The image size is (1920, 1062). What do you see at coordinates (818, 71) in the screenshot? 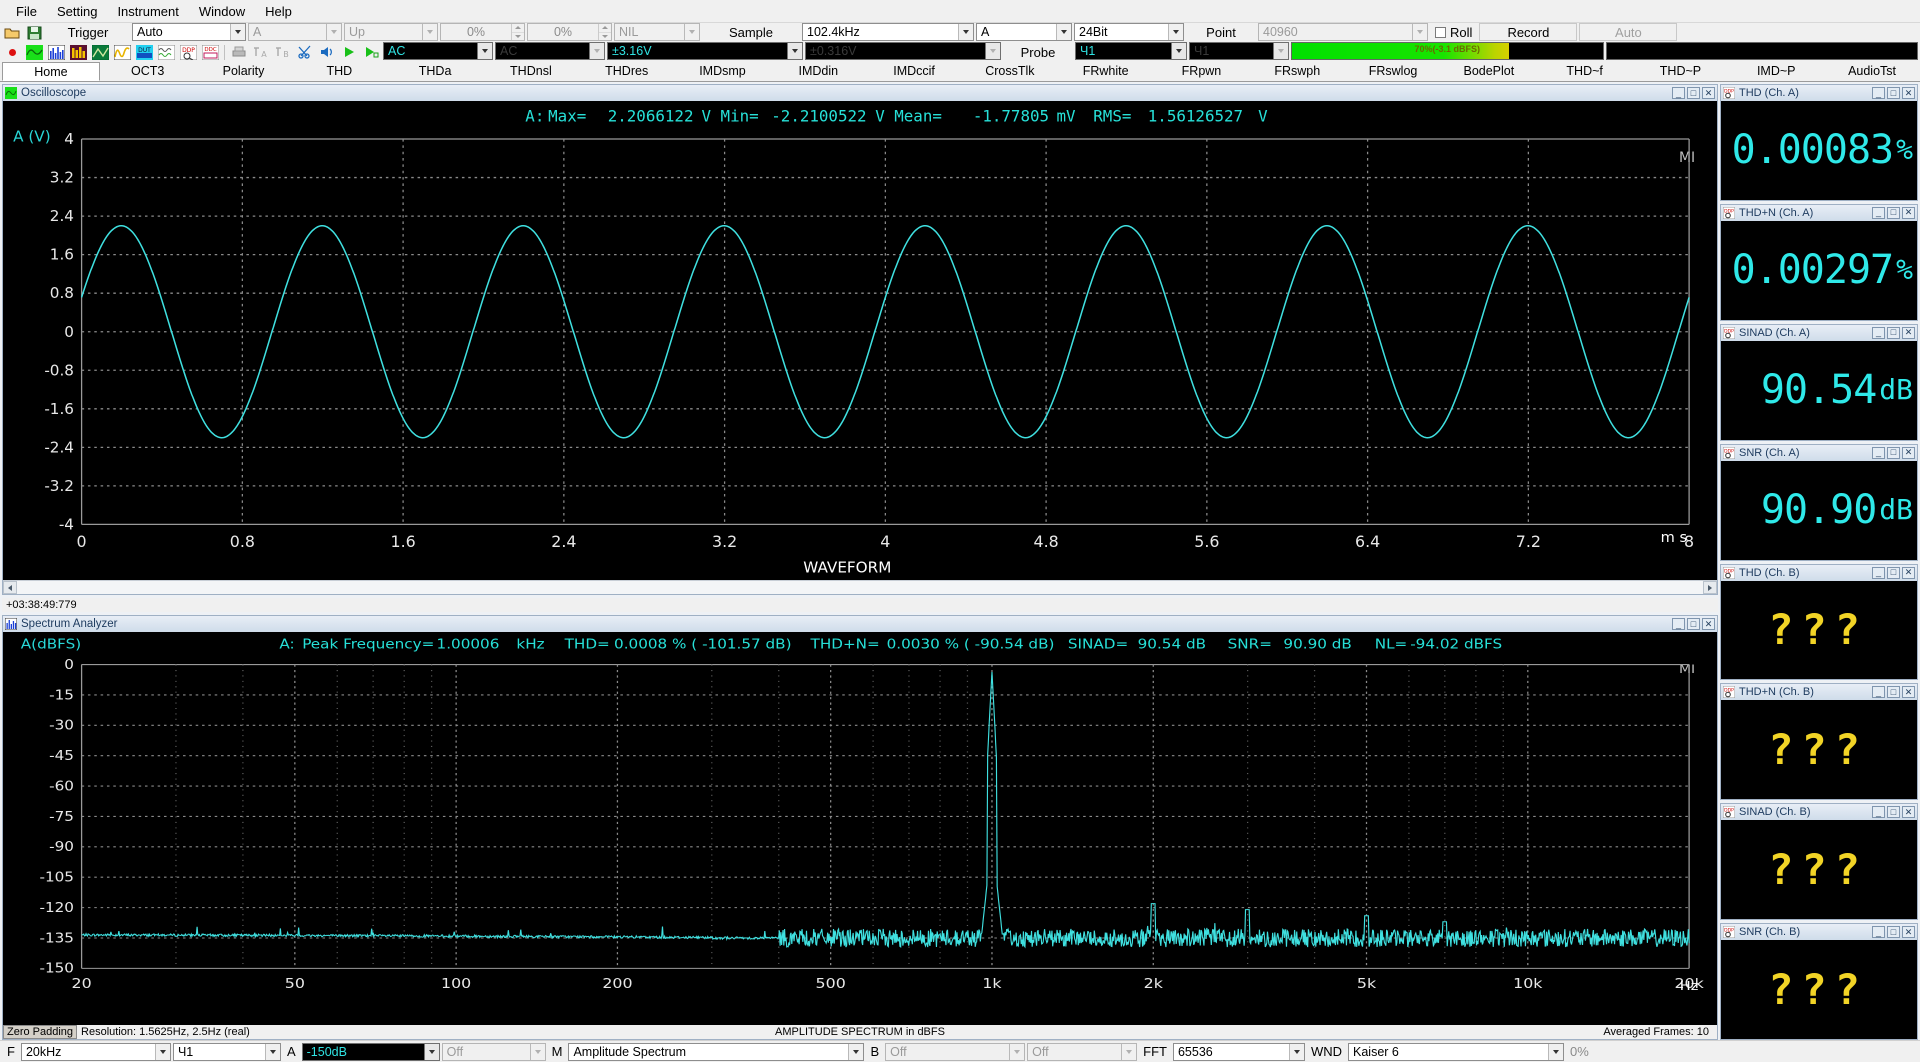
I see `tab-imddin: IMDdin` at bounding box center [818, 71].